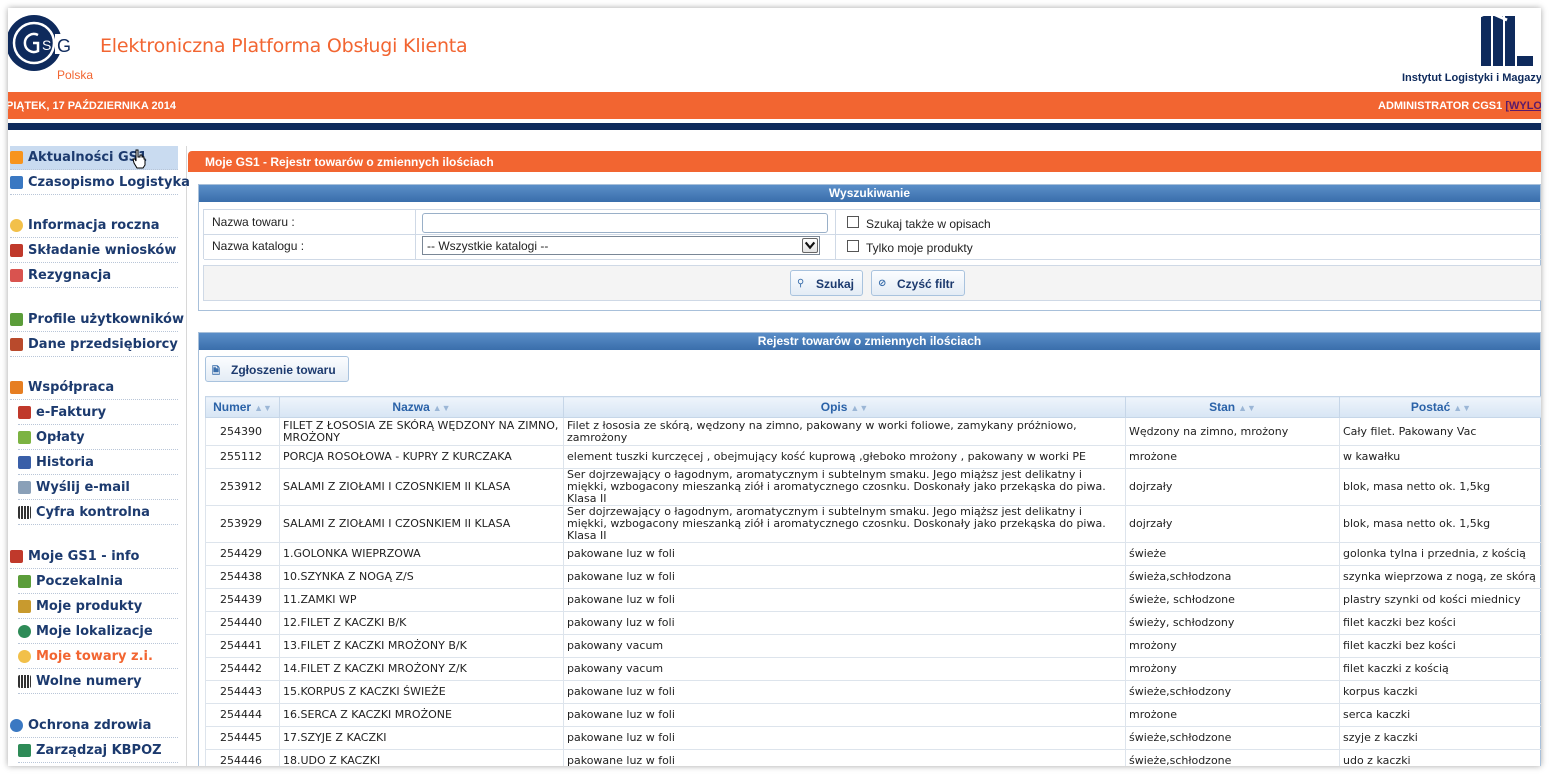 This screenshot has height=774, width=1549. What do you see at coordinates (844, 407) in the screenshot?
I see `column-header-opis: Opis ▲▼` at bounding box center [844, 407].